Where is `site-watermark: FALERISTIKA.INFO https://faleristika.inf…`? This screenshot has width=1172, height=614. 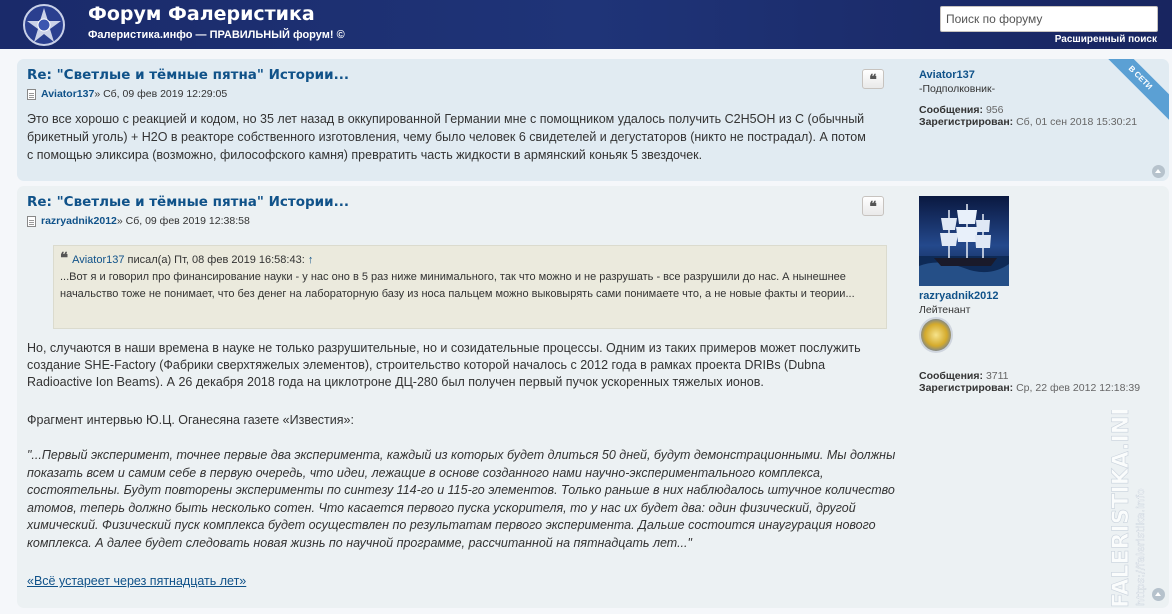
site-watermark: FALERISTIKA.INFO https://faleristika.inf… is located at coordinates (1128, 509).